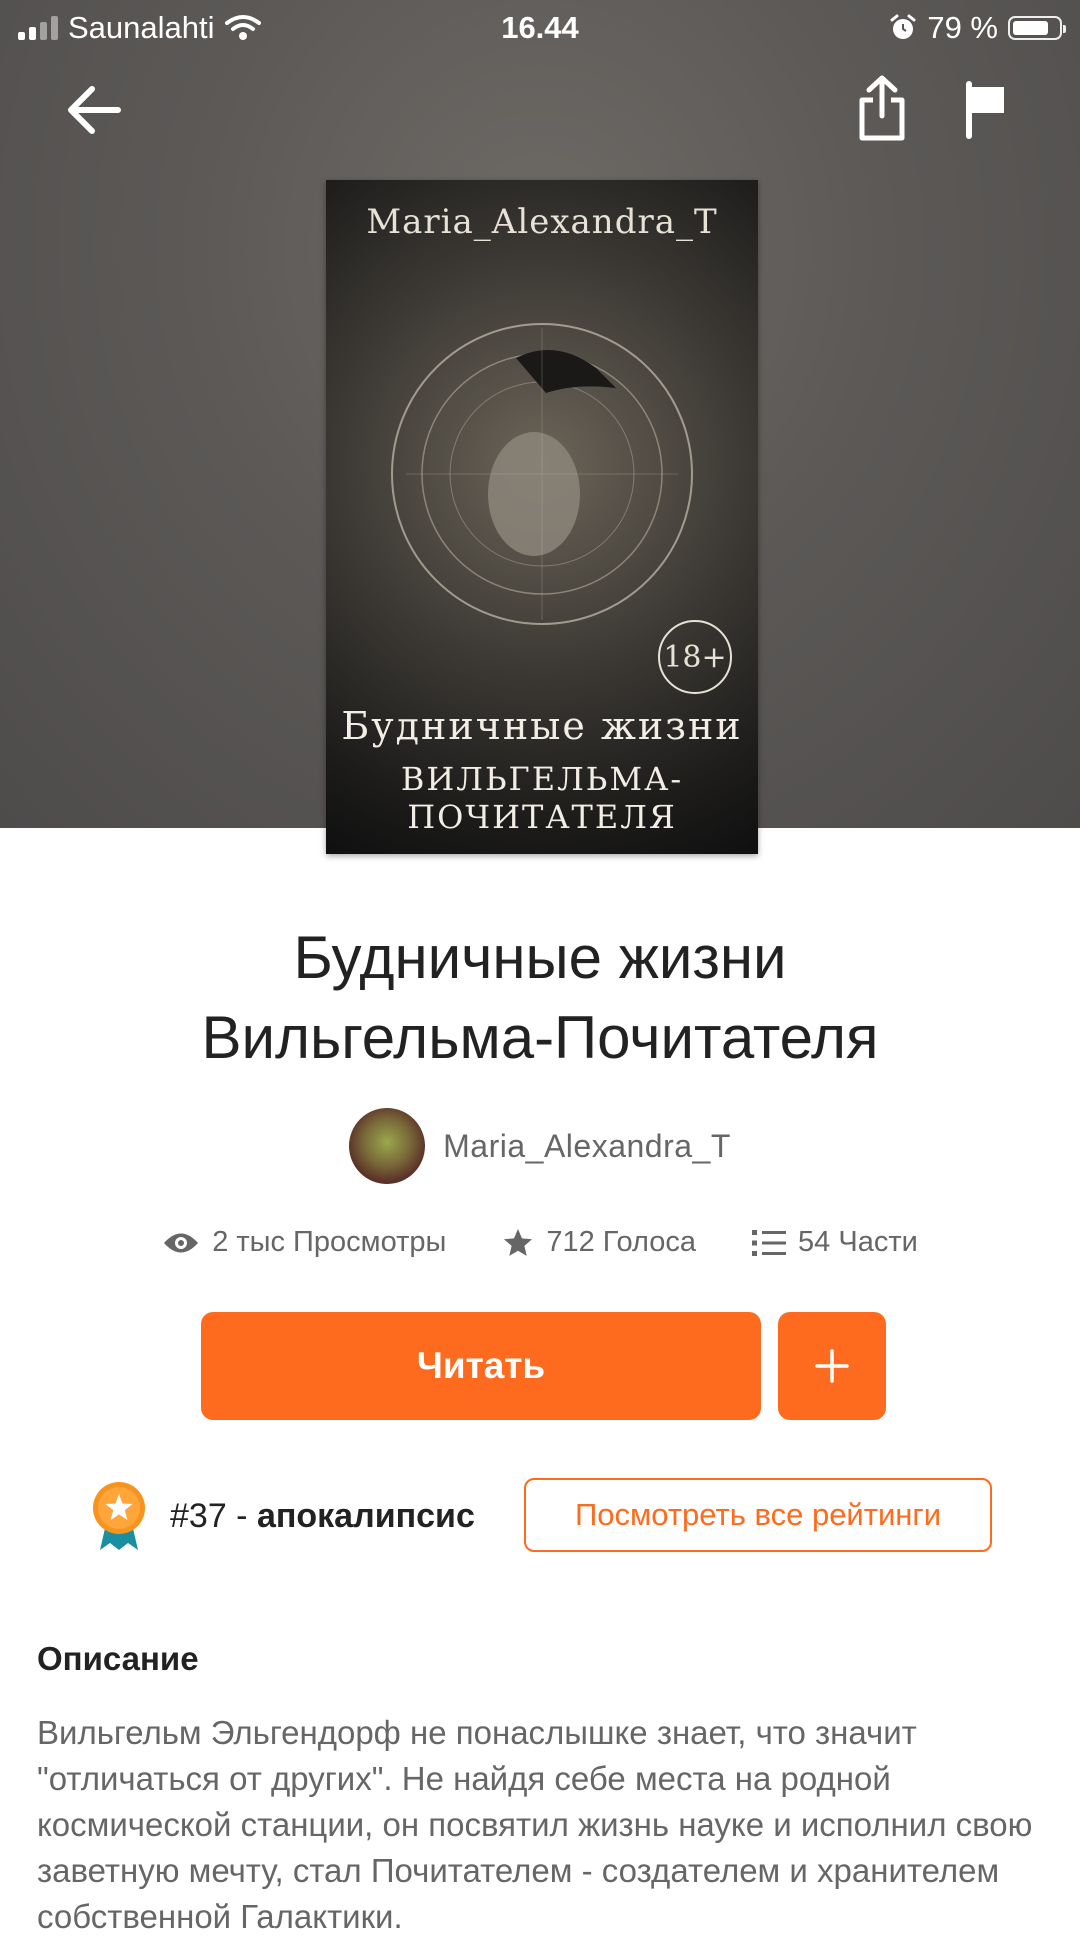  I want to click on read-button: Читать, so click(481, 1366).